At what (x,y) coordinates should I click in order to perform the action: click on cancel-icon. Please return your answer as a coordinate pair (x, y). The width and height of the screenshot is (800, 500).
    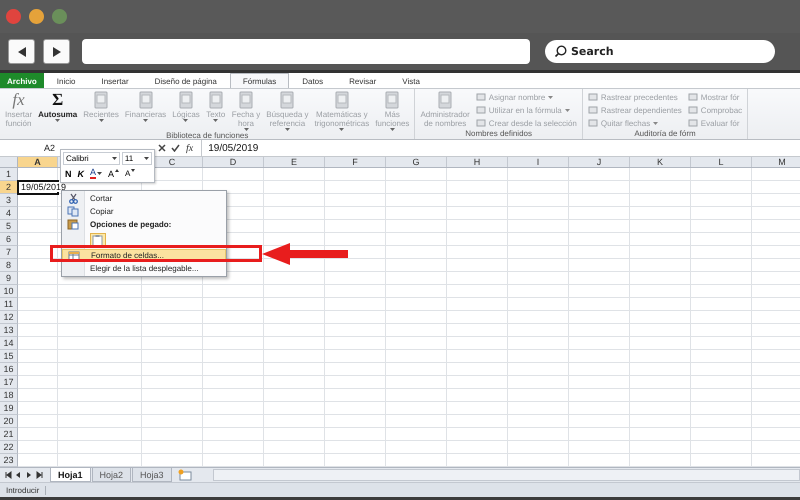
    Looking at the image, I should click on (162, 148).